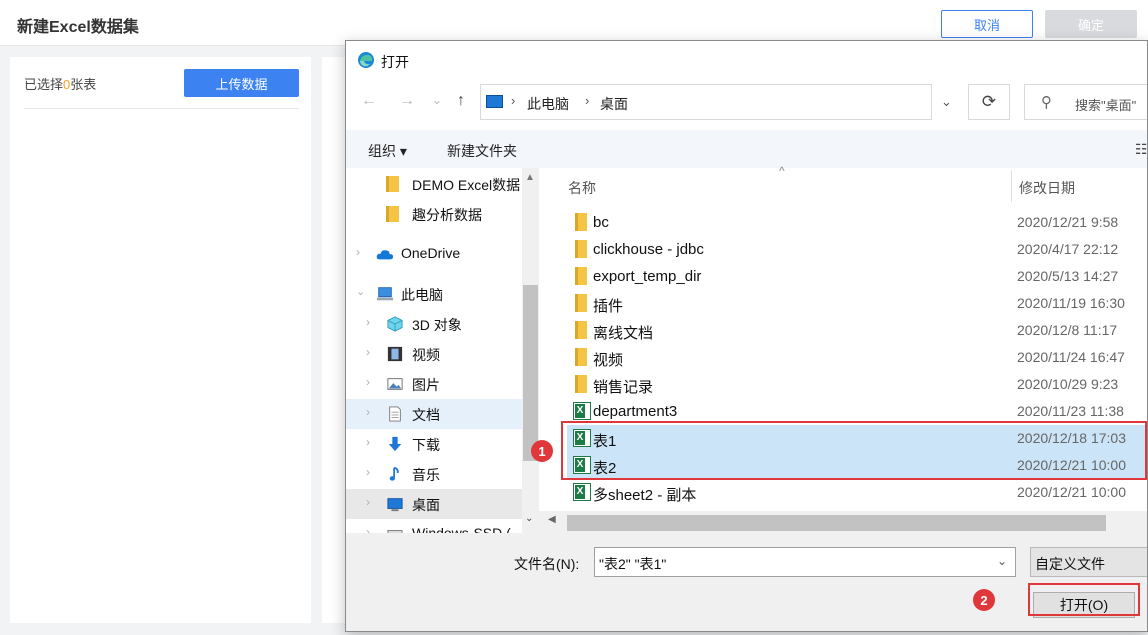 The width and height of the screenshot is (1148, 635). I want to click on file-date: 2020/12/21 9:58, so click(1068, 222).